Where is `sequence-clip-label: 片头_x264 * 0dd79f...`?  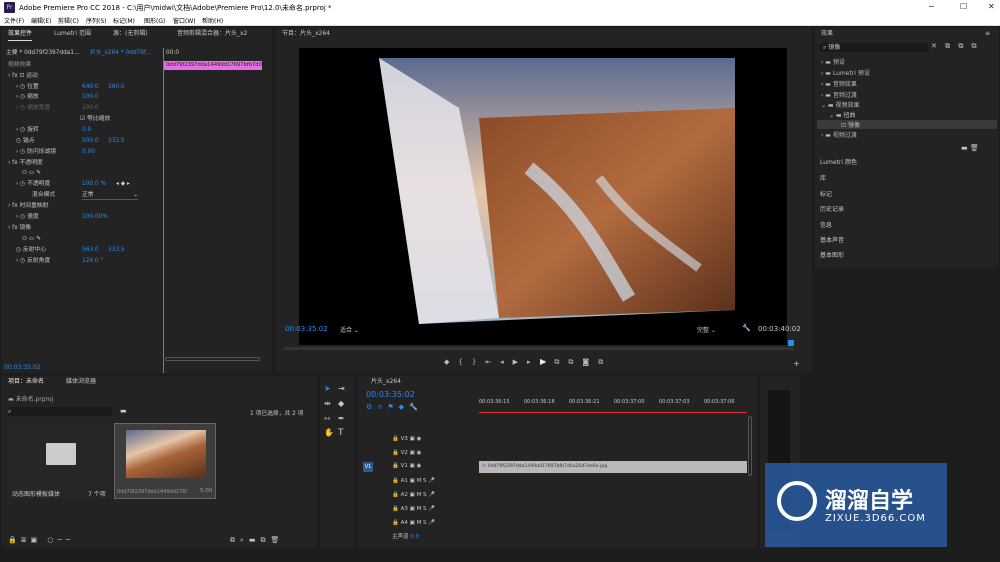
sequence-clip-label: 片头_x264 * 0dd79f... is located at coordinates (120, 53).